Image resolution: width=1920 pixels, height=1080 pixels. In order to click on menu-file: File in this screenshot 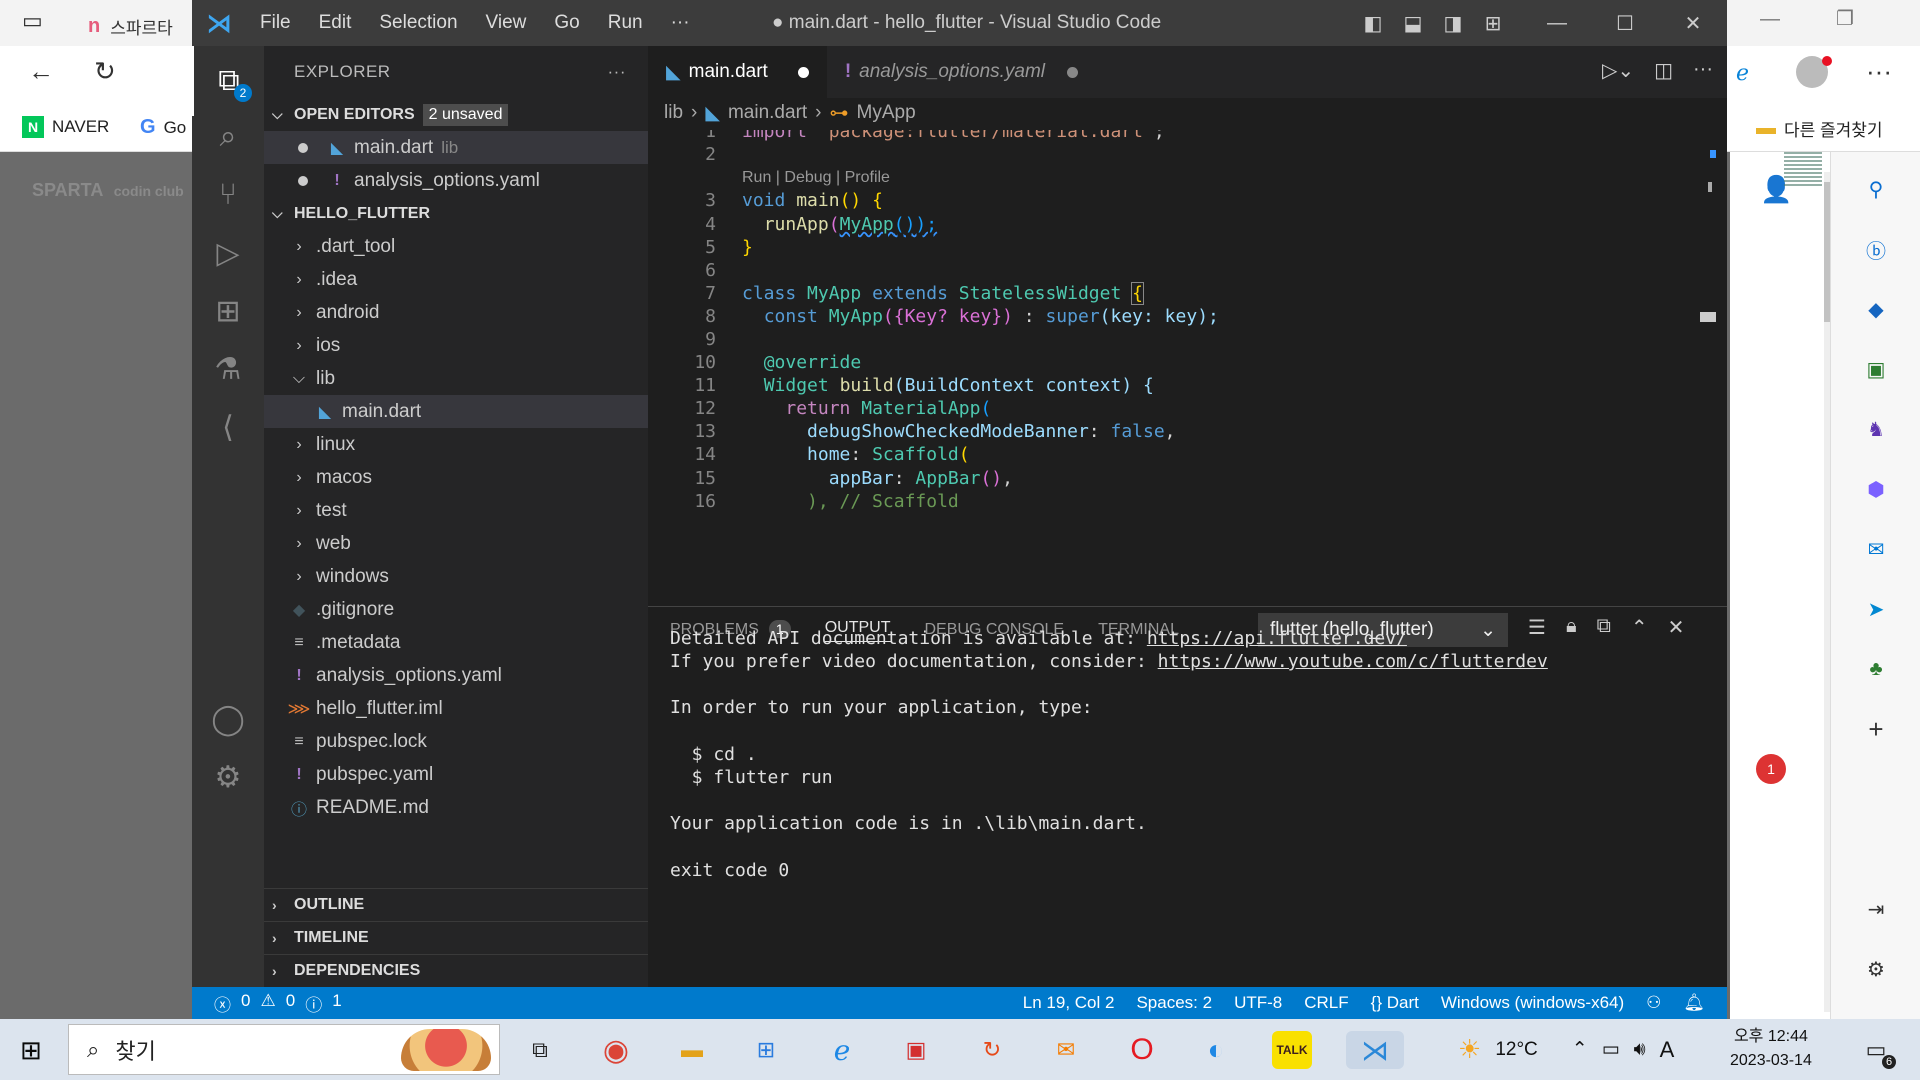, I will do `click(275, 23)`.